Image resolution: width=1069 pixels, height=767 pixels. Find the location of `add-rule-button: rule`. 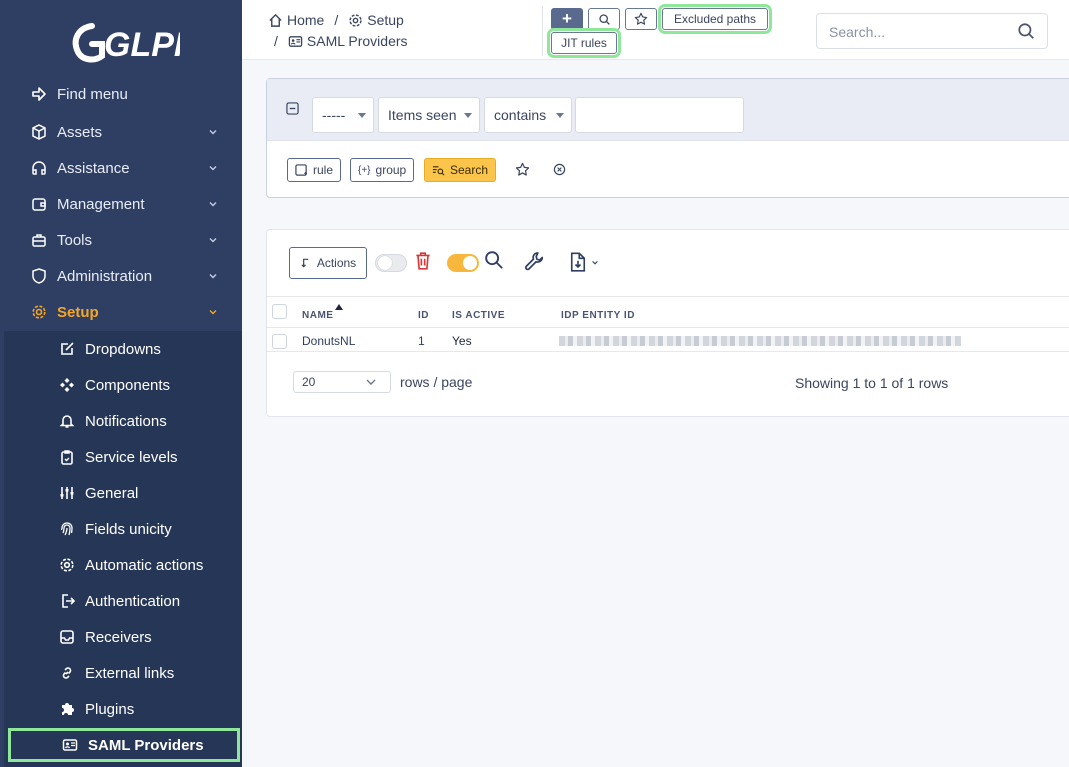

add-rule-button: rule is located at coordinates (314, 170).